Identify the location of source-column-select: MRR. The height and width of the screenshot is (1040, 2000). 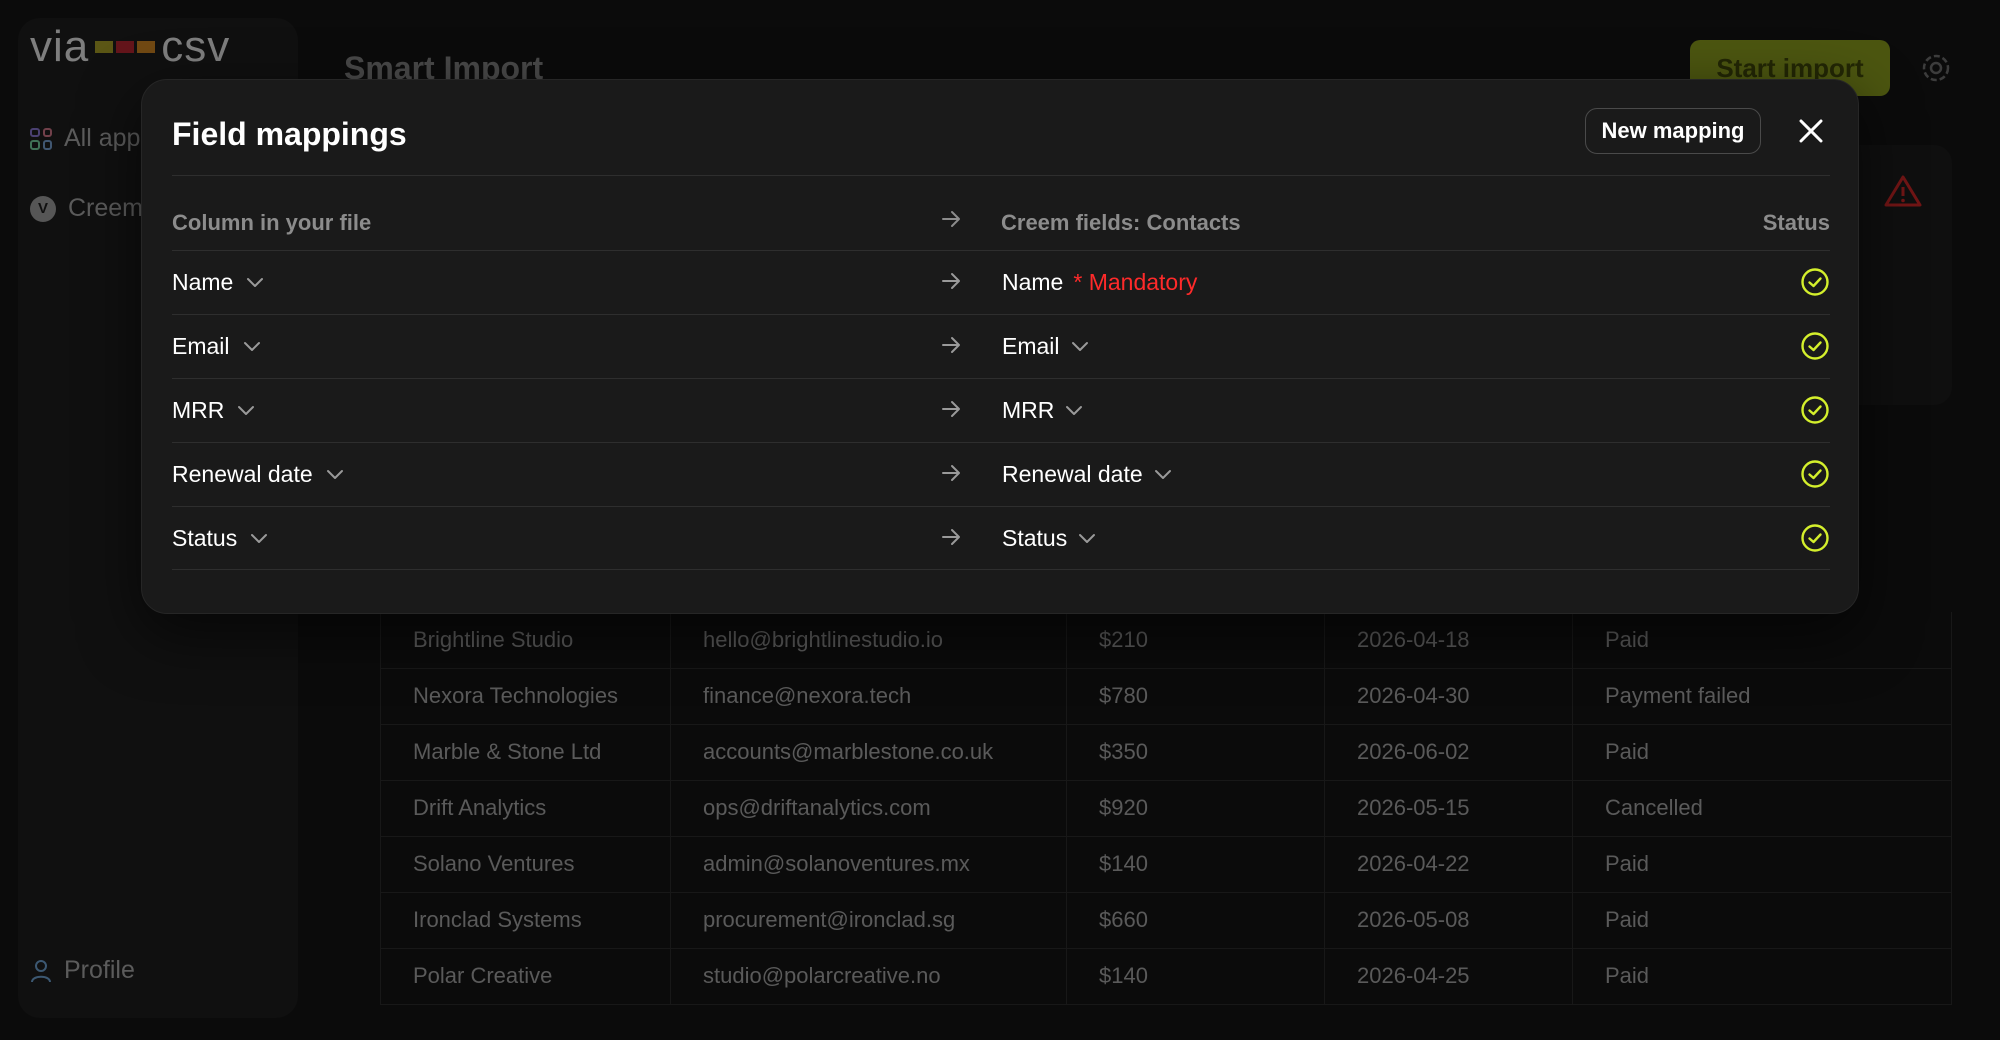
(214, 410).